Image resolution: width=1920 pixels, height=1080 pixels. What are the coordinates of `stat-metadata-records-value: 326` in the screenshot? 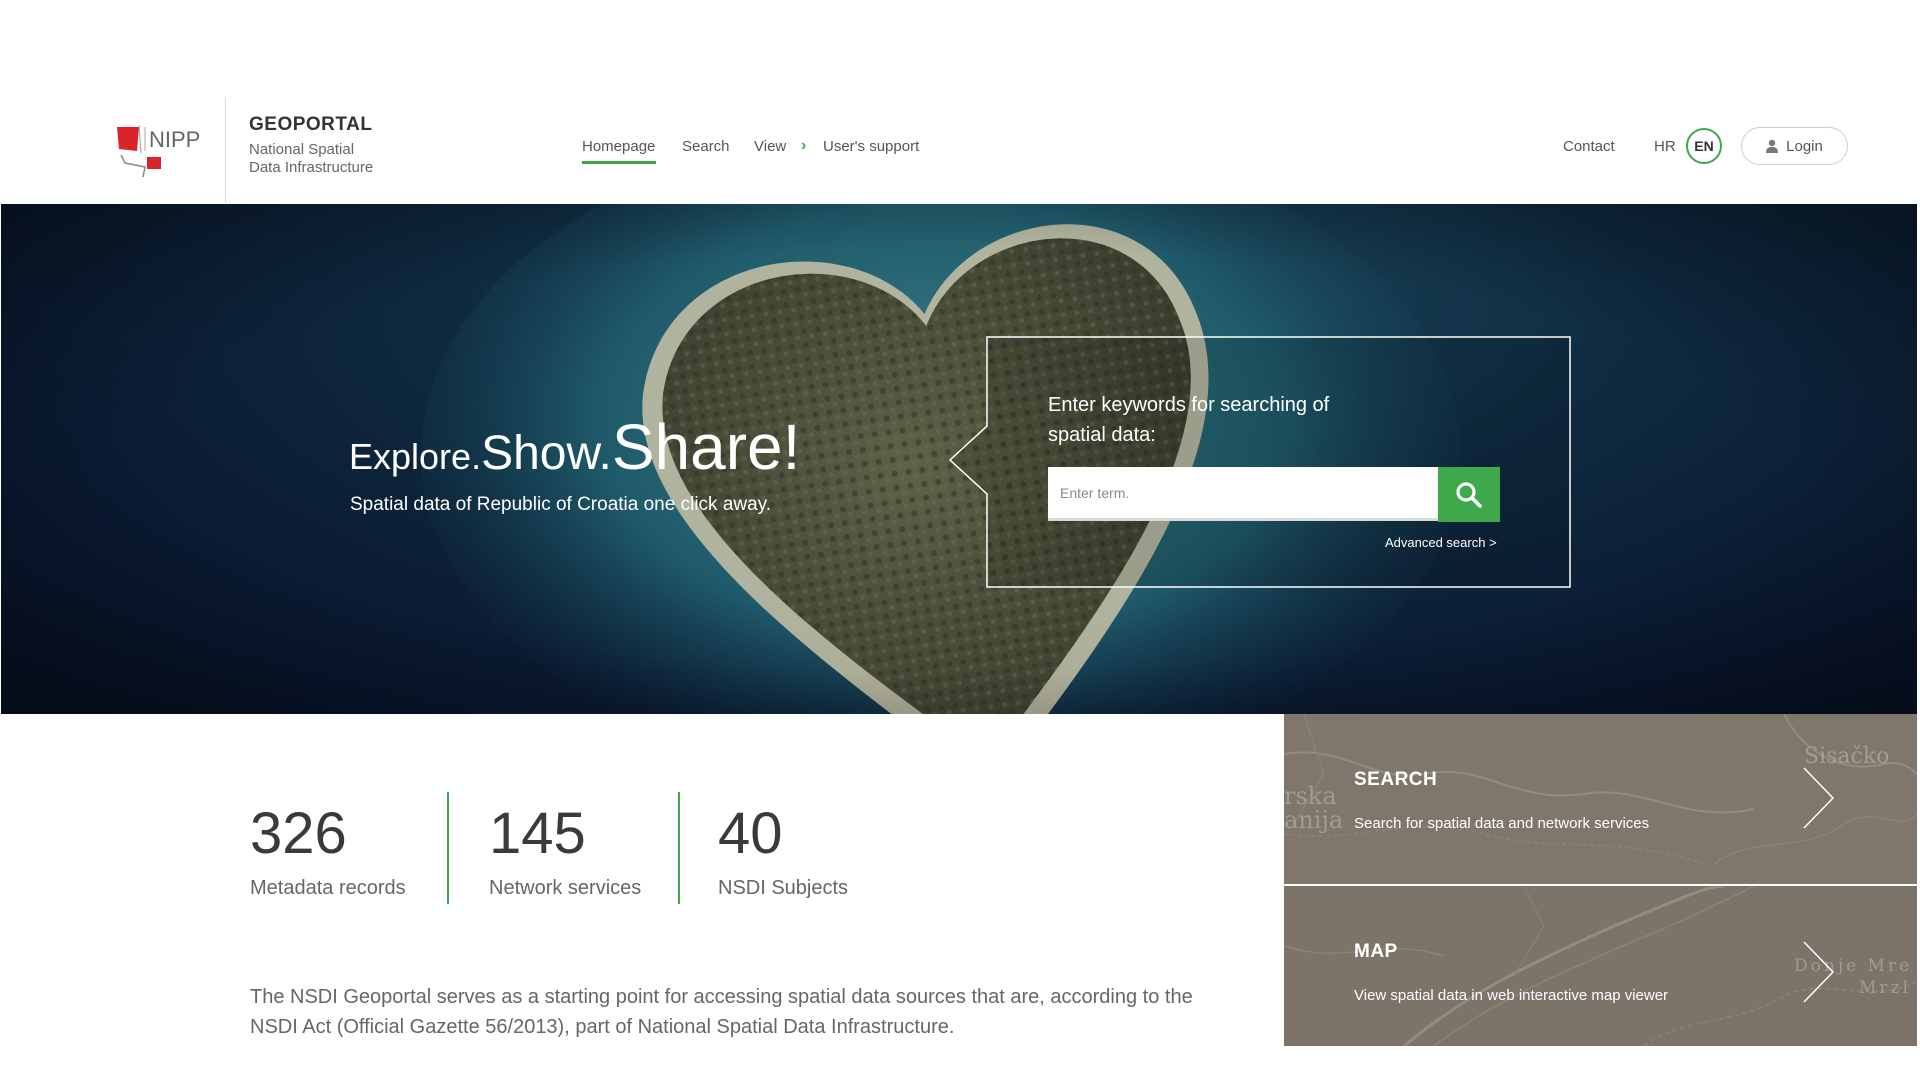 It's located at (298, 833).